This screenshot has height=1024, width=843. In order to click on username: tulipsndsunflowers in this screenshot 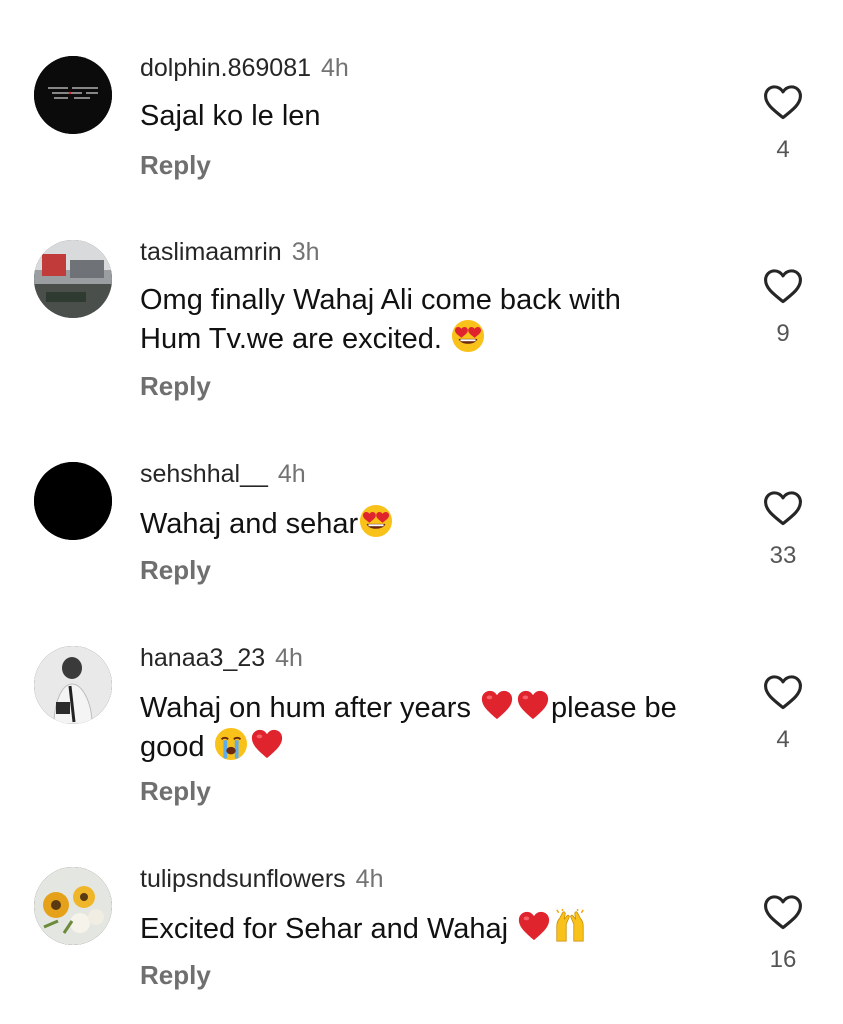, I will do `click(243, 879)`.